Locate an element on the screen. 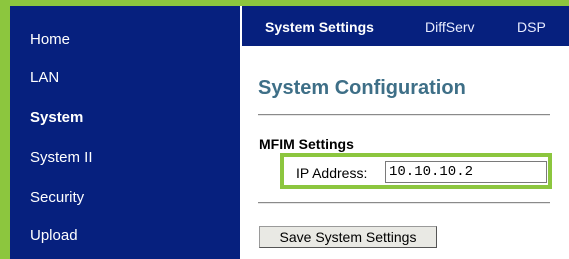 The width and height of the screenshot is (569, 259). top-tab-bar: System Settings DiffServ DSP is located at coordinates (405, 26).